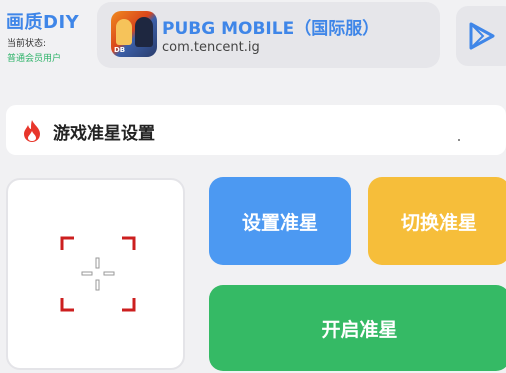 The height and width of the screenshot is (373, 506). I want to click on status-label: 当前状态:, so click(27, 44).